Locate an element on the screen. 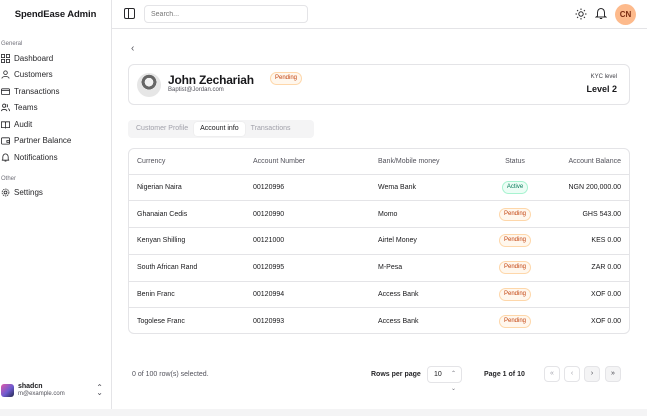 The image size is (647, 416). balance-cell: KES 0.00 is located at coordinates (585, 241).